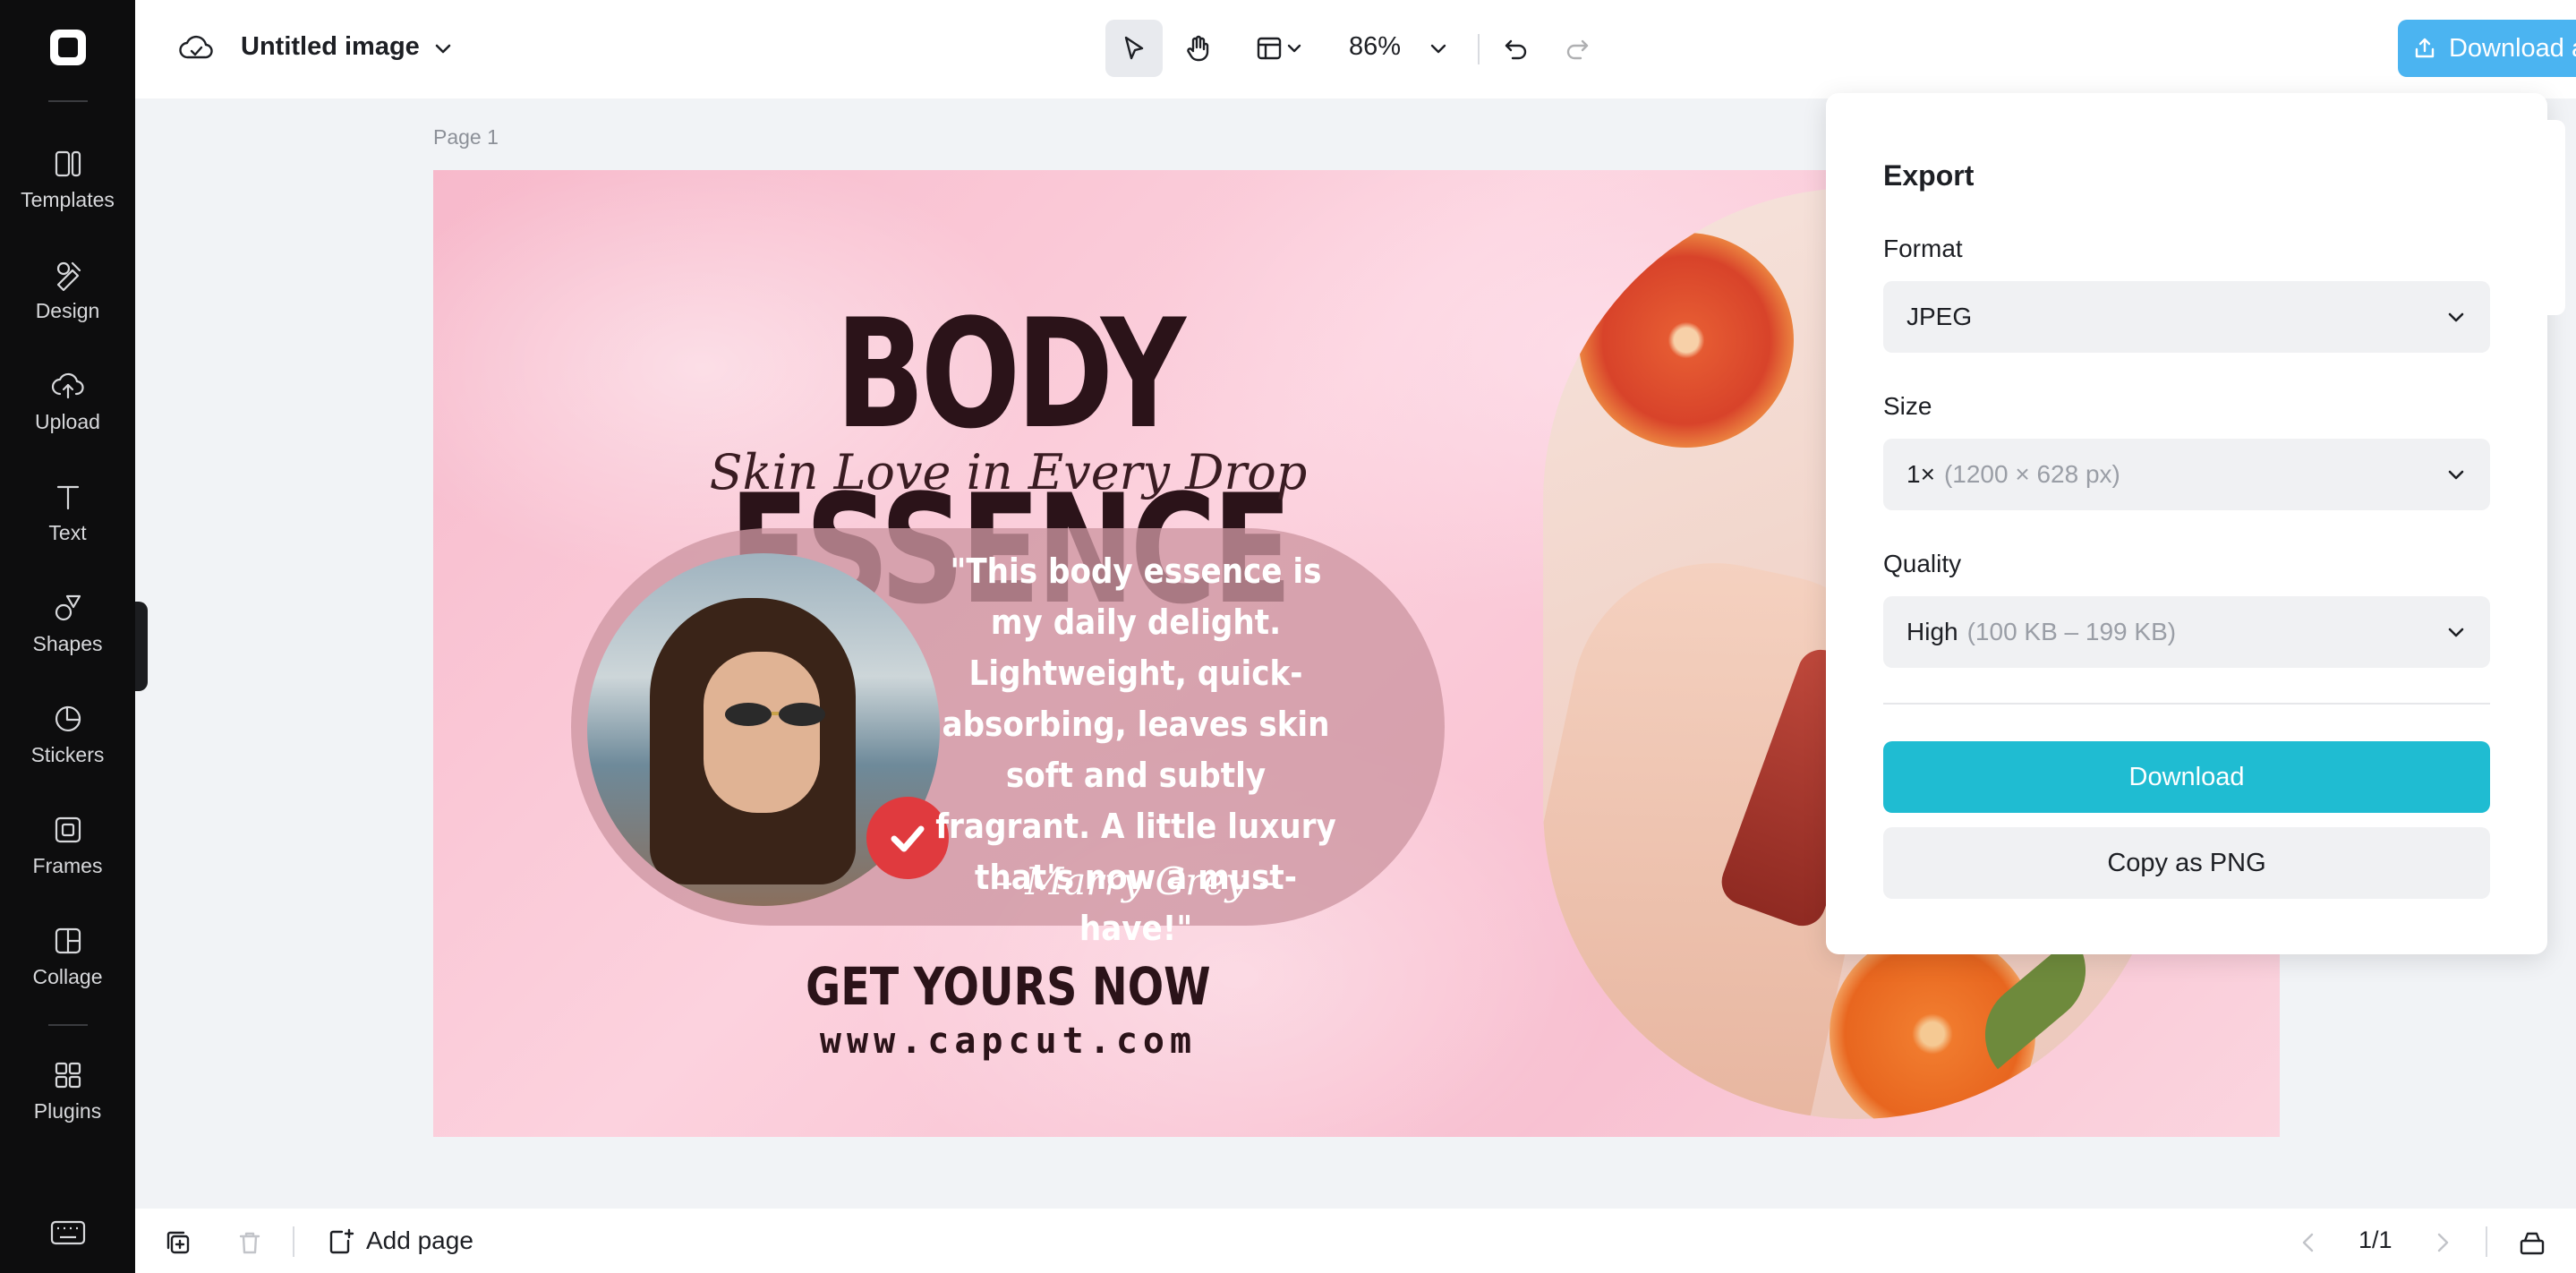 This screenshot has width=2576, height=1273. I want to click on layout-button, so click(1279, 48).